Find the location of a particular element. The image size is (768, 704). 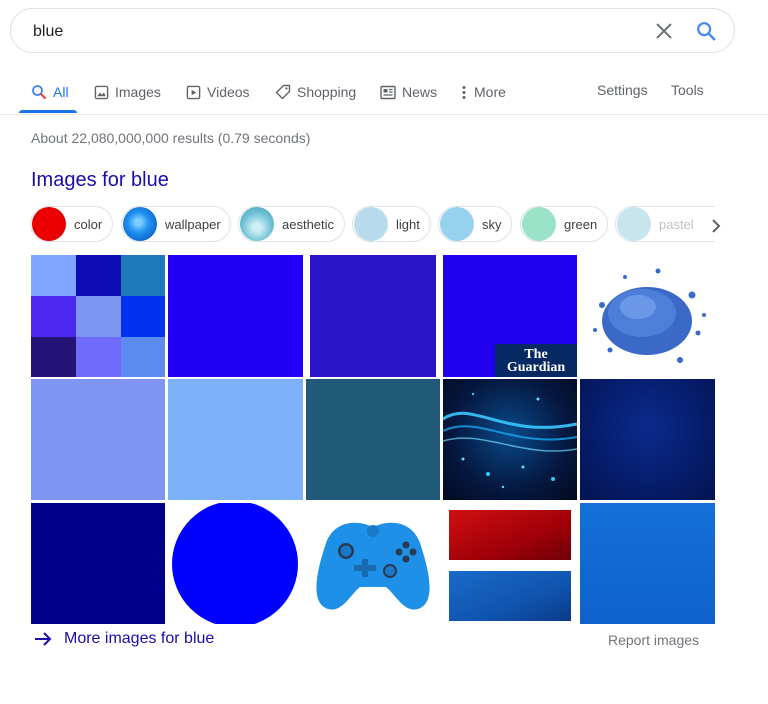

chevron-right-icon is located at coordinates (716, 226).